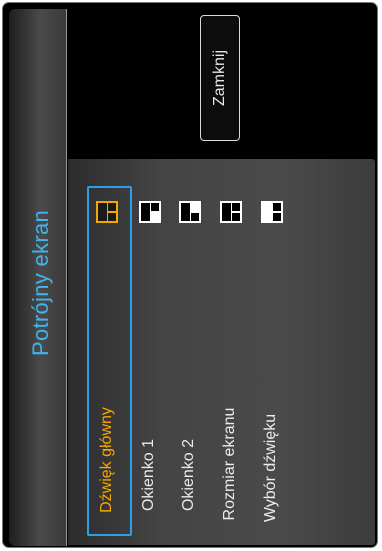 This screenshot has height=551, width=382. I want to click on menu-item-window-2: Okienko 2, so click(189, 475).